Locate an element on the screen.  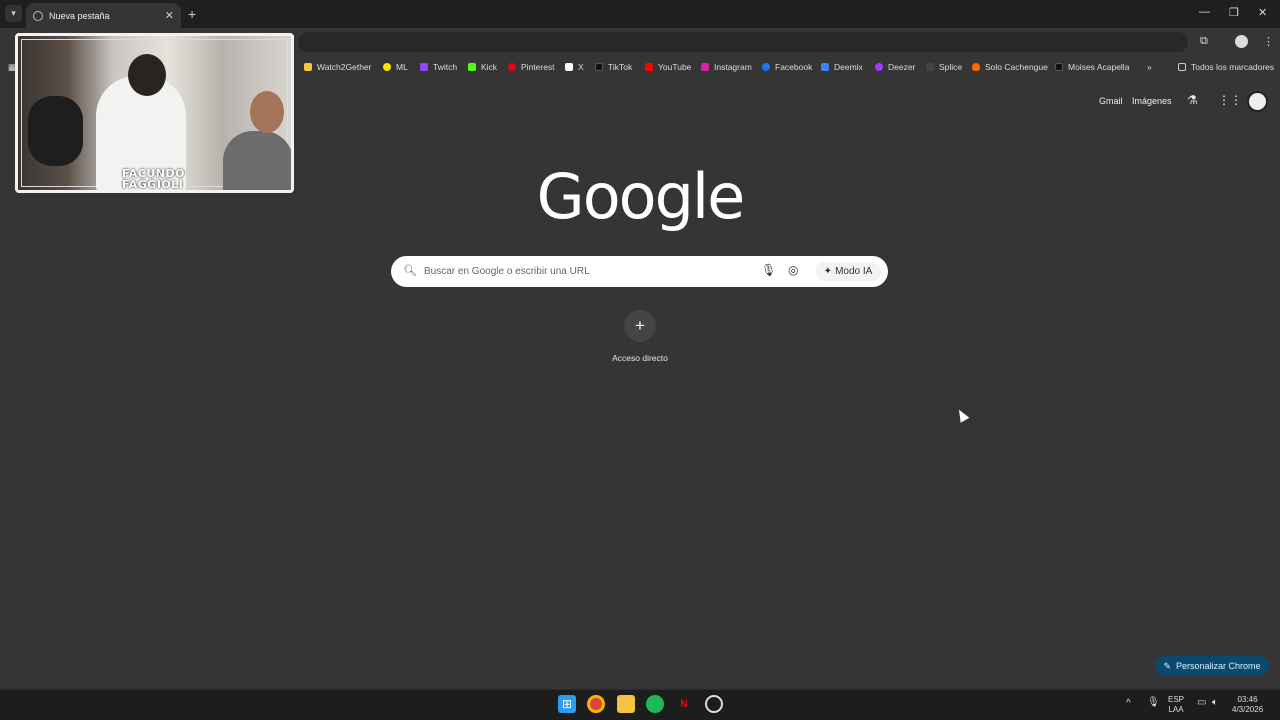
language-indicator: ESP LAA is located at coordinates (1176, 705).